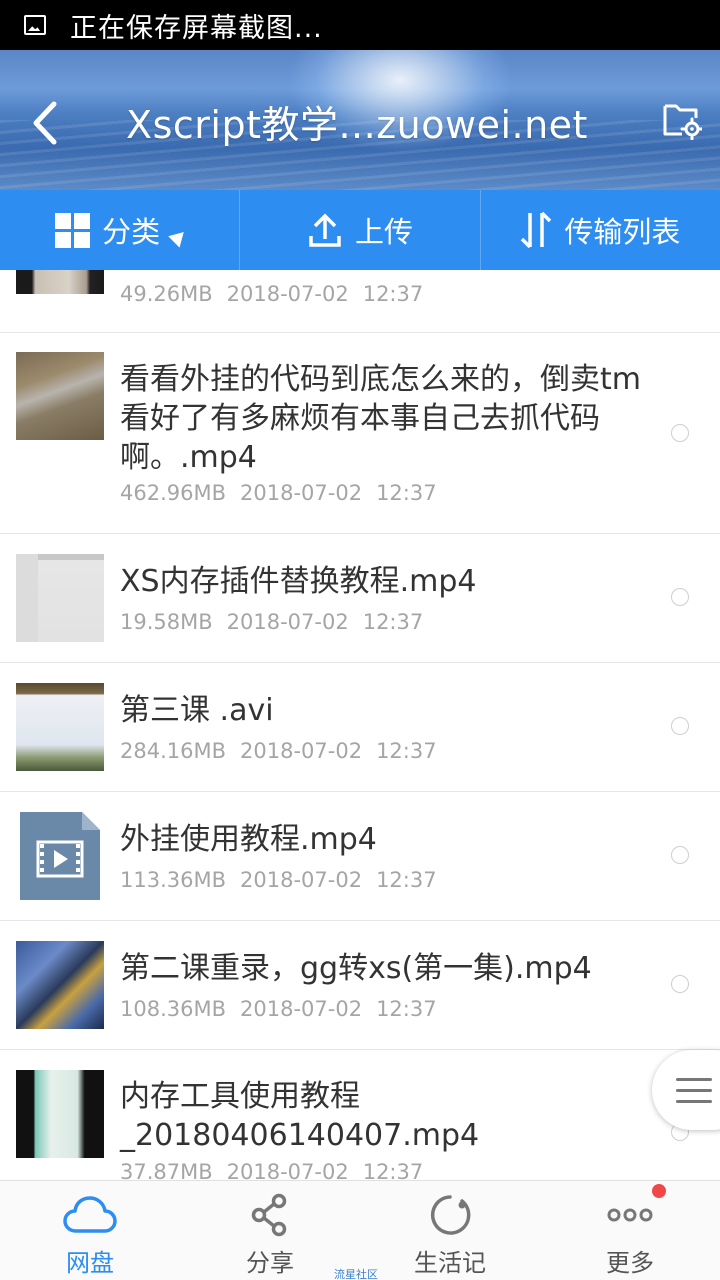  I want to click on file-name: XS内存插件替换教程.mp4, so click(298, 581).